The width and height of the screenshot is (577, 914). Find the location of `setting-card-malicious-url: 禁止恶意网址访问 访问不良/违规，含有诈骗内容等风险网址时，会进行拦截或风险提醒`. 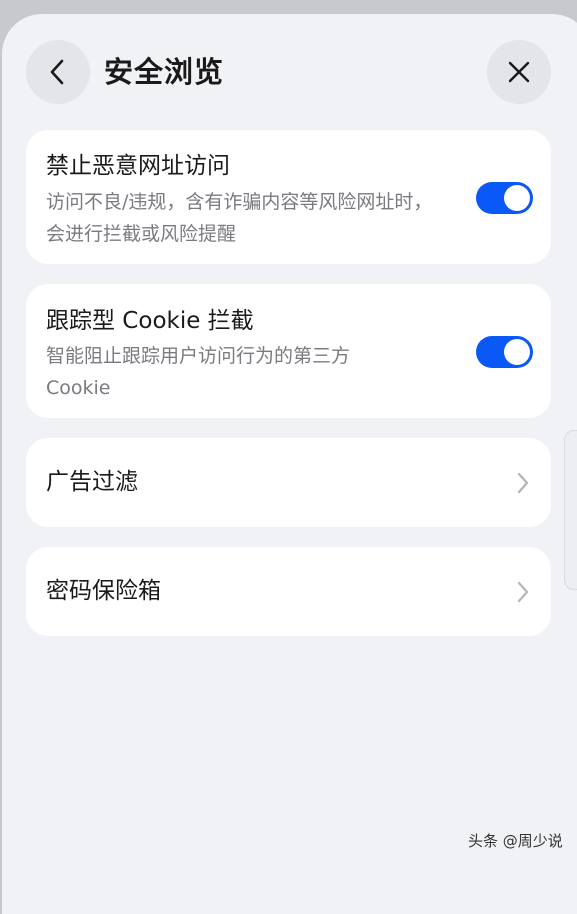

setting-card-malicious-url: 禁止恶意网址访问 访问不良/违规，含有诈骗内容等风险网址时，会进行拦截或风险提醒 is located at coordinates (288, 197).